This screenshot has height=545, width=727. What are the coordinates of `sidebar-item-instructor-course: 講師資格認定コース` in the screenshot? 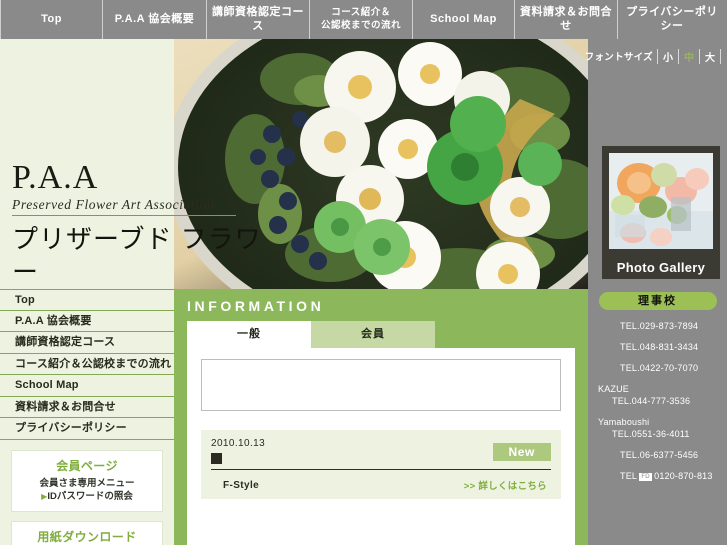 It's located at (87, 343).